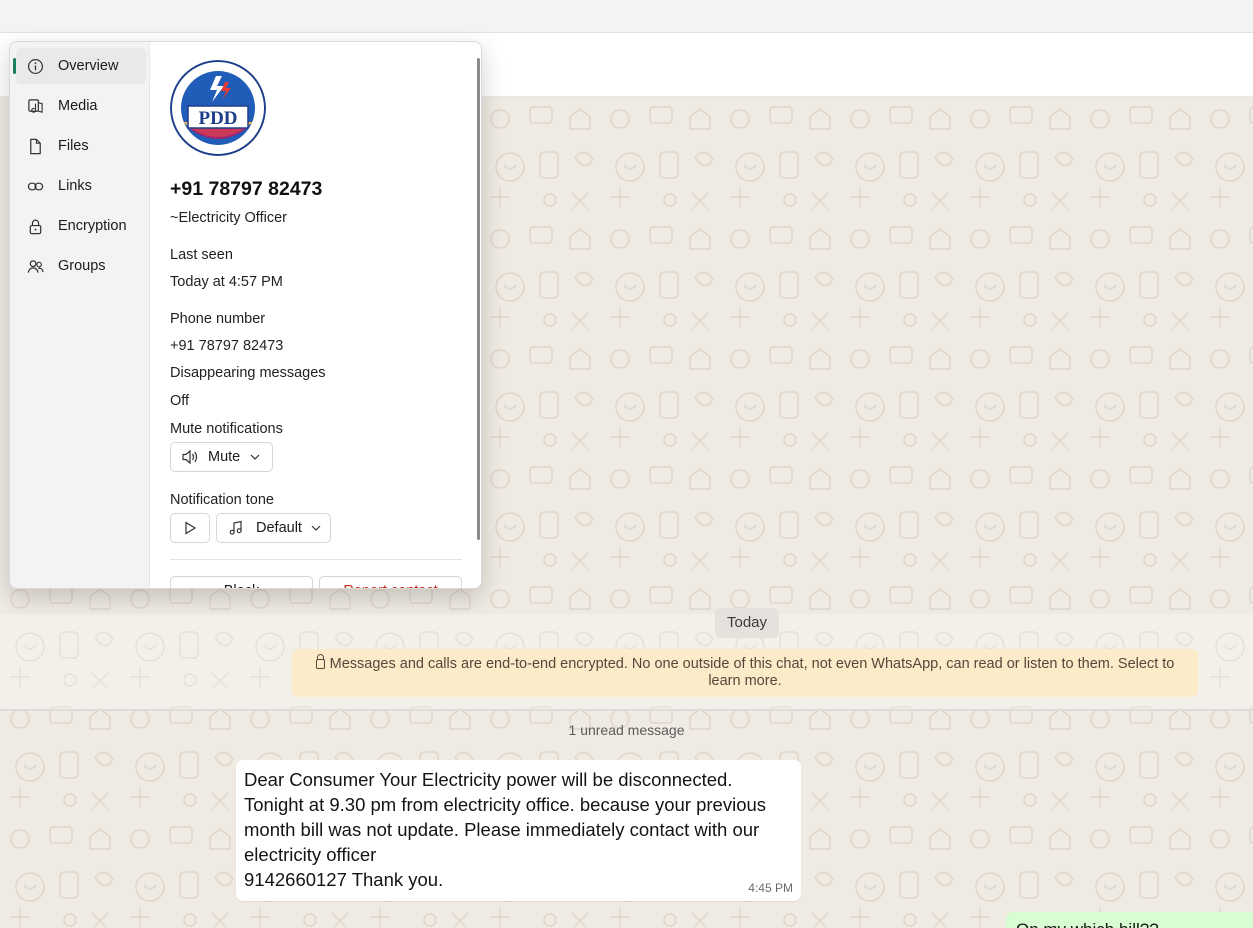  I want to click on last-seen-value: Today at 4:57 PM, so click(226, 282).